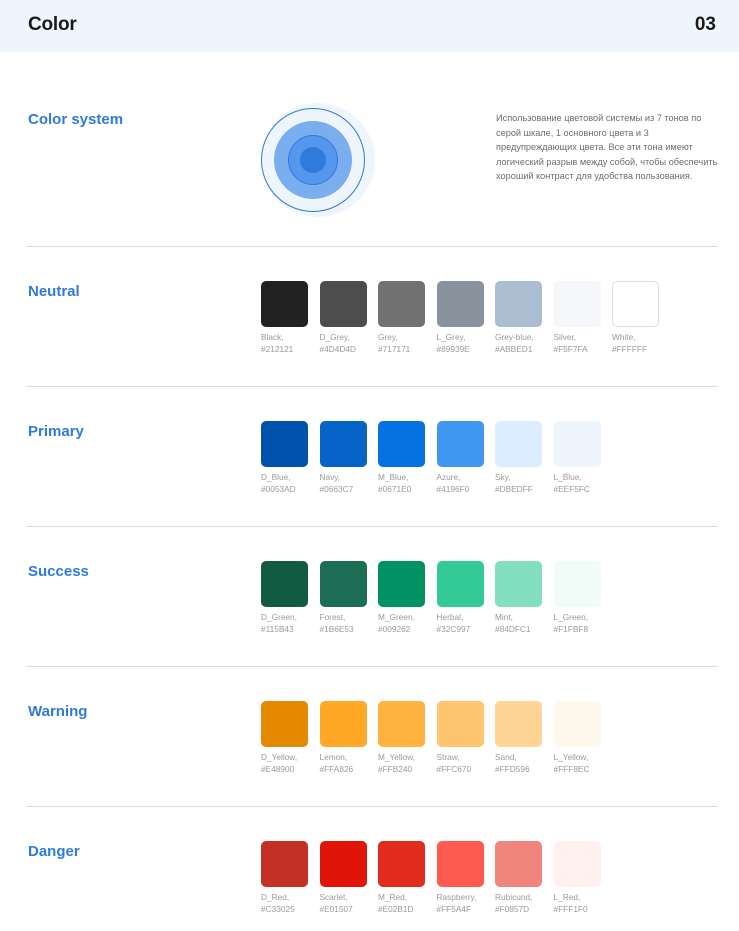 This screenshot has height=931, width=739. Describe the element at coordinates (54, 291) in the screenshot. I see `section-title-neutral: Neutral` at that location.